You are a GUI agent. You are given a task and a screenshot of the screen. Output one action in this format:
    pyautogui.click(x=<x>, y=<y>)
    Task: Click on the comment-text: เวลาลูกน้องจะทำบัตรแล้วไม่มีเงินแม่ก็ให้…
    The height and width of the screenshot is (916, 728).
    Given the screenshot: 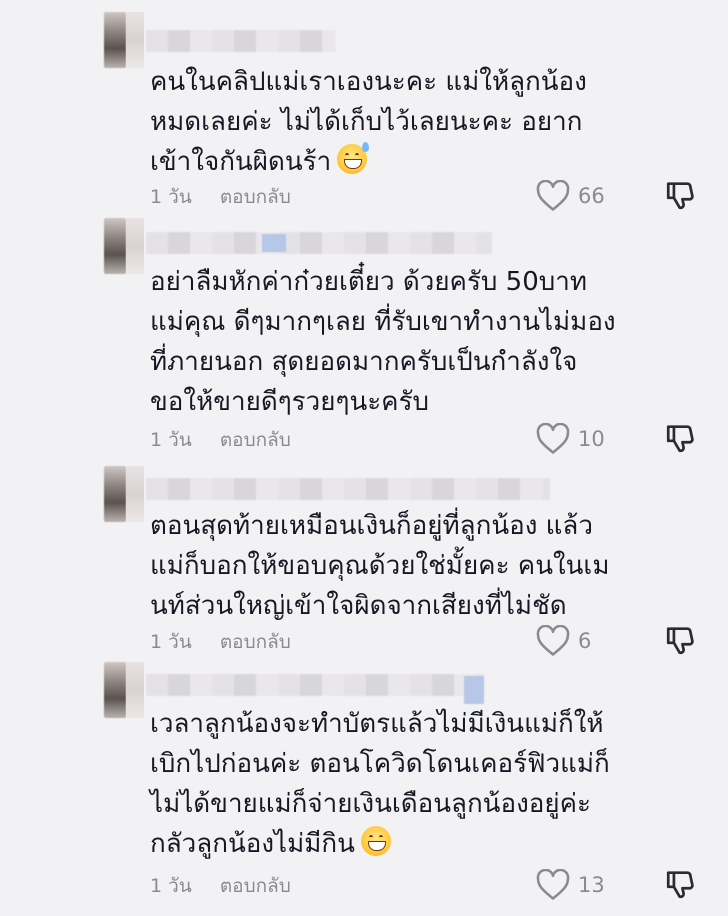 What is the action you would take?
    pyautogui.click(x=380, y=784)
    